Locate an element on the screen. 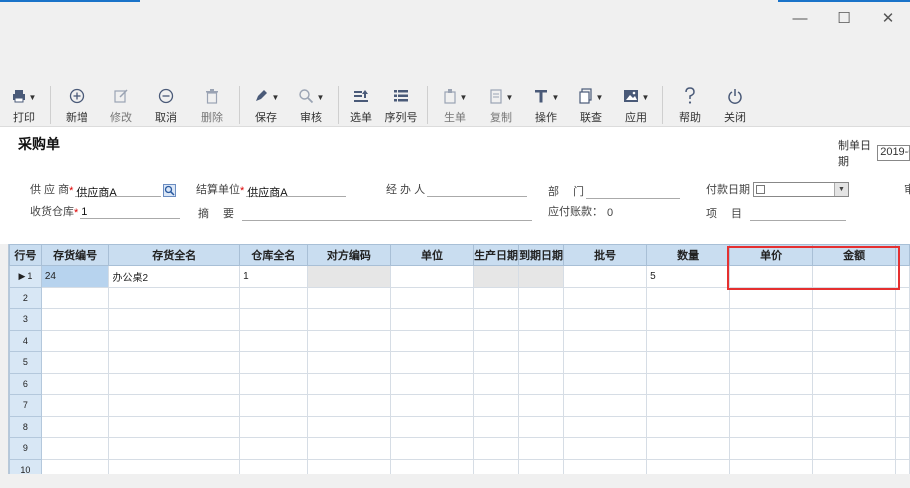 The image size is (910, 488). save-button: ▼ 保存 is located at coordinates (266, 105).